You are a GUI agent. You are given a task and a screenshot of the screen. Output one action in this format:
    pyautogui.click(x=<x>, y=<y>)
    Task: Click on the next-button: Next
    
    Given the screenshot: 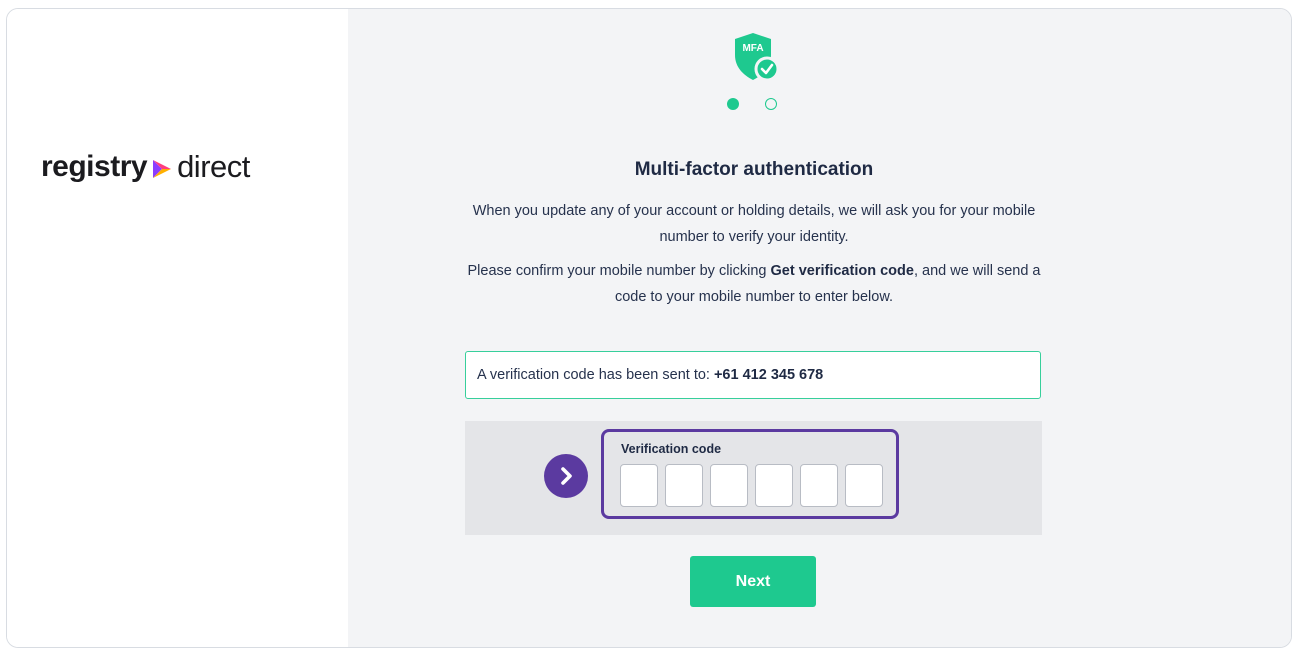 What is the action you would take?
    pyautogui.click(x=753, y=581)
    